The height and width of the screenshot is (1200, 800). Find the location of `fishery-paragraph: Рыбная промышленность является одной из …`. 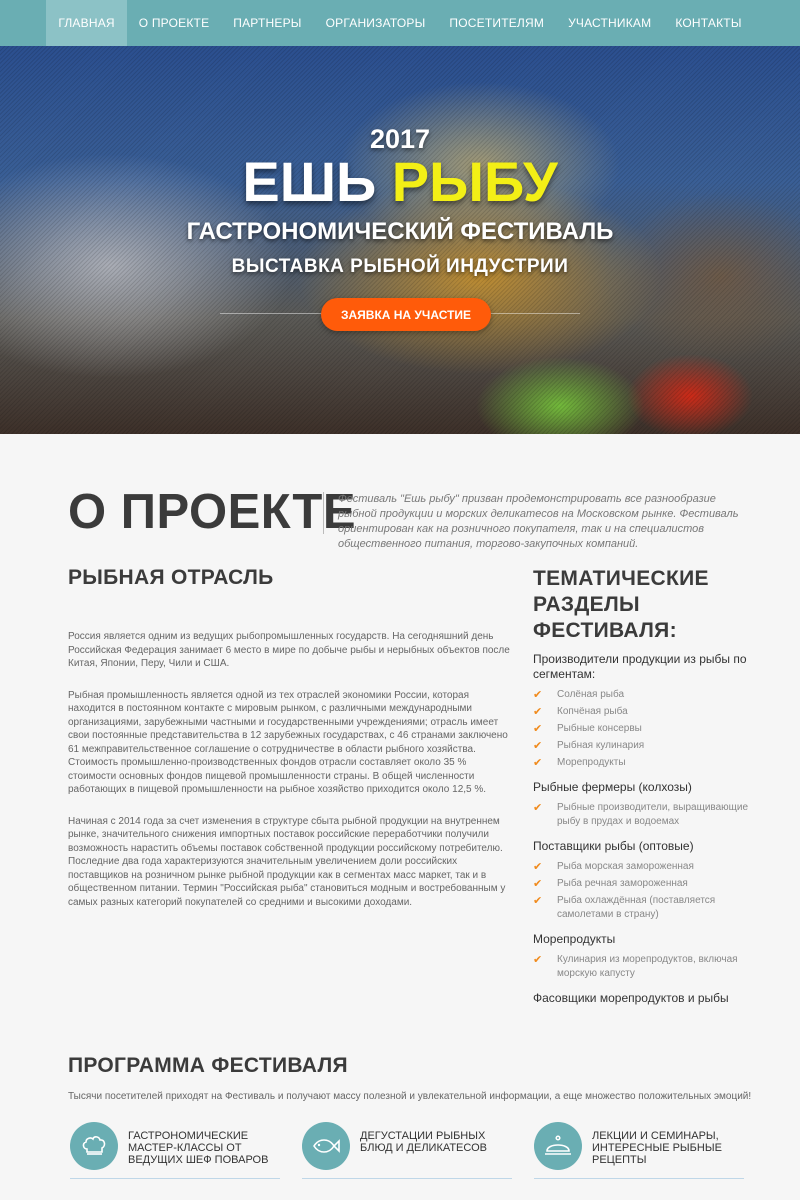

fishery-paragraph: Рыбная промышленность является одной из … is located at coordinates (288, 742).